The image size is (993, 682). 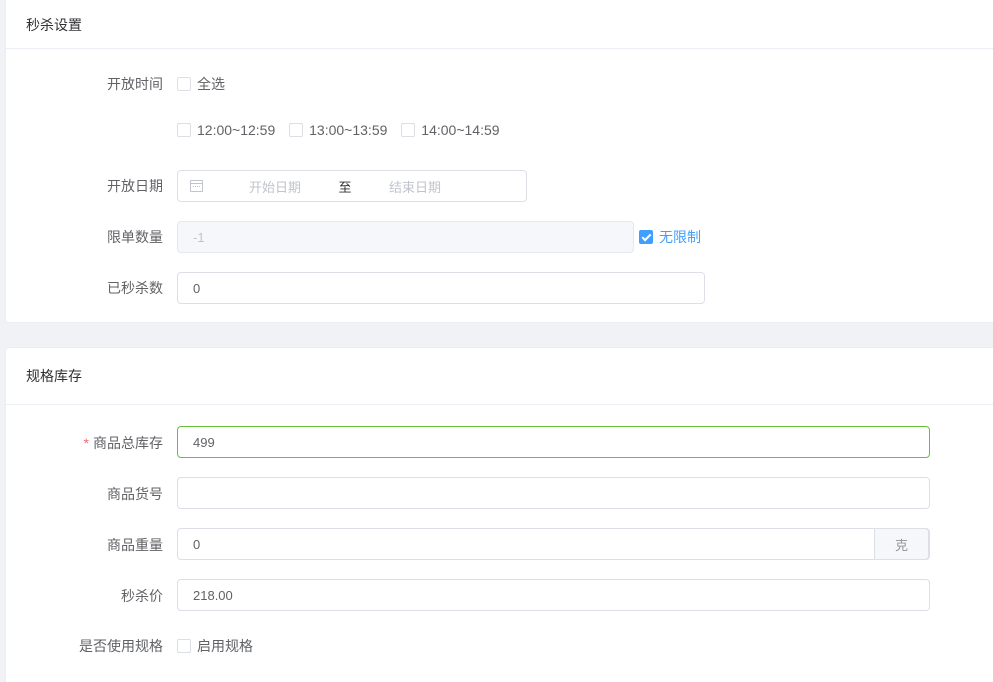 What do you see at coordinates (225, 646) in the screenshot?
I see `use-spec-checkbox-label: 启用规格` at bounding box center [225, 646].